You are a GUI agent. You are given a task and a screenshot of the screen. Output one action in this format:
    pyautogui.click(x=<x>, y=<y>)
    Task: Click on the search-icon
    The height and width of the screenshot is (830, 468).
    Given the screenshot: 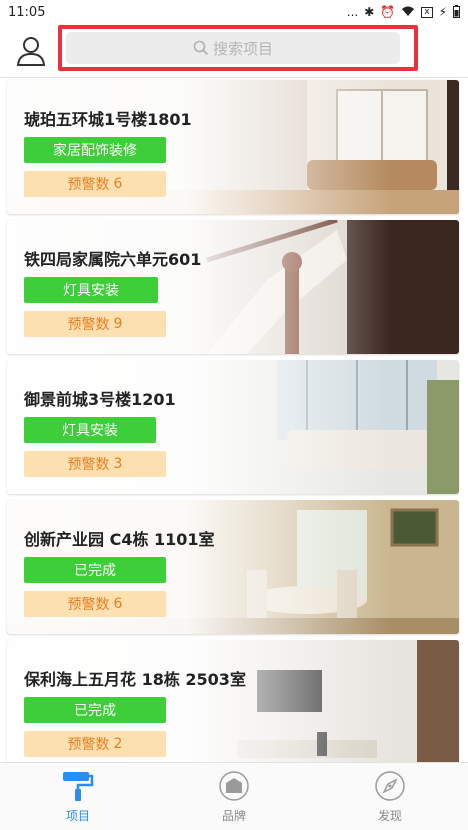 What is the action you would take?
    pyautogui.click(x=201, y=48)
    